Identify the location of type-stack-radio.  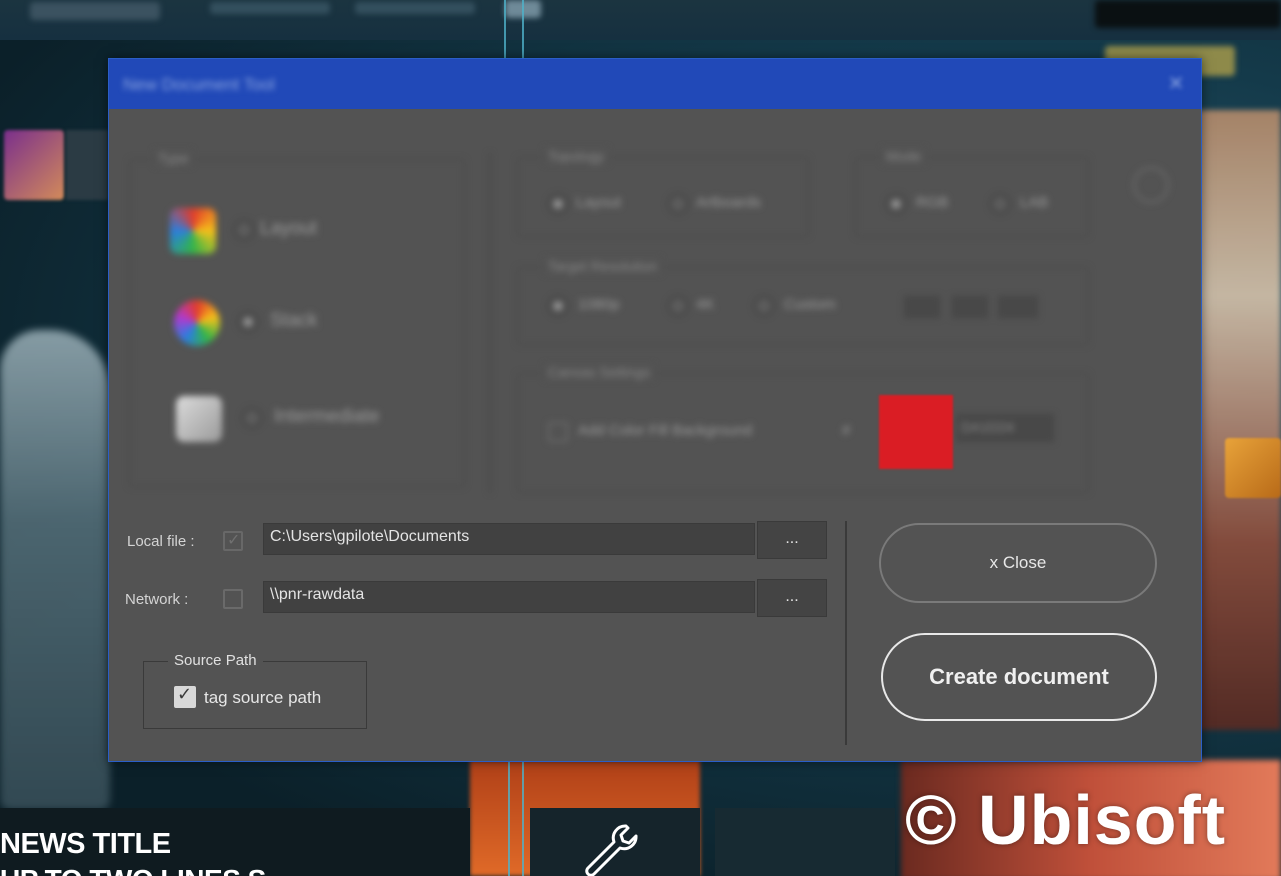
(248, 322).